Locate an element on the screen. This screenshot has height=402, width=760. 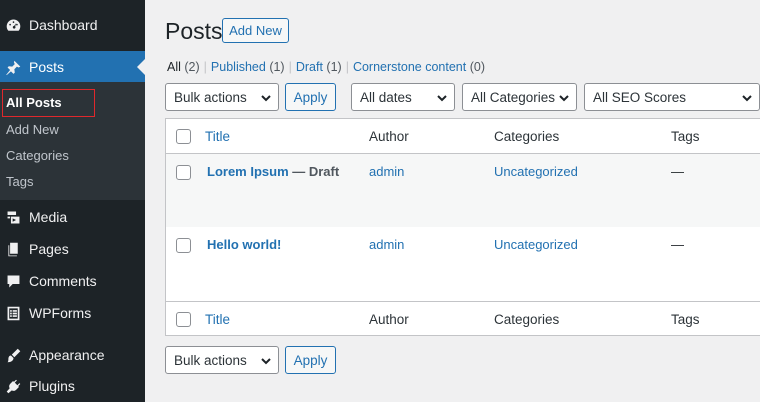
date-filter-select: All dates is located at coordinates (403, 97).